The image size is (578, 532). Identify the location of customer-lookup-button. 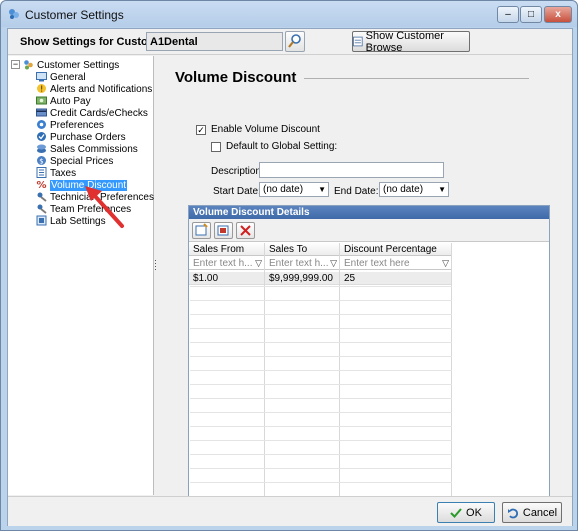
(295, 41).